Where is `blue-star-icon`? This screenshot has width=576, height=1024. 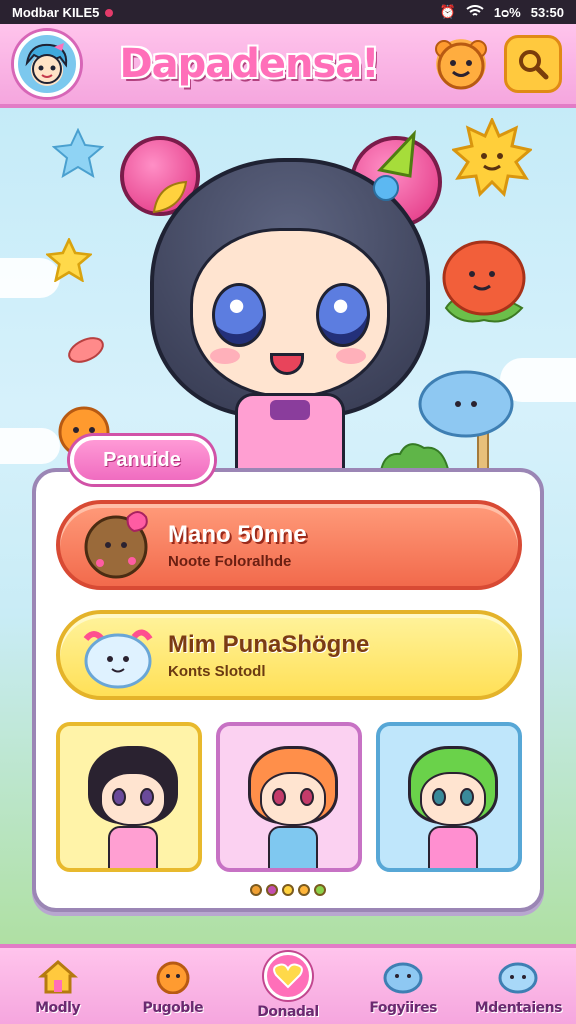 blue-star-icon is located at coordinates (78, 153).